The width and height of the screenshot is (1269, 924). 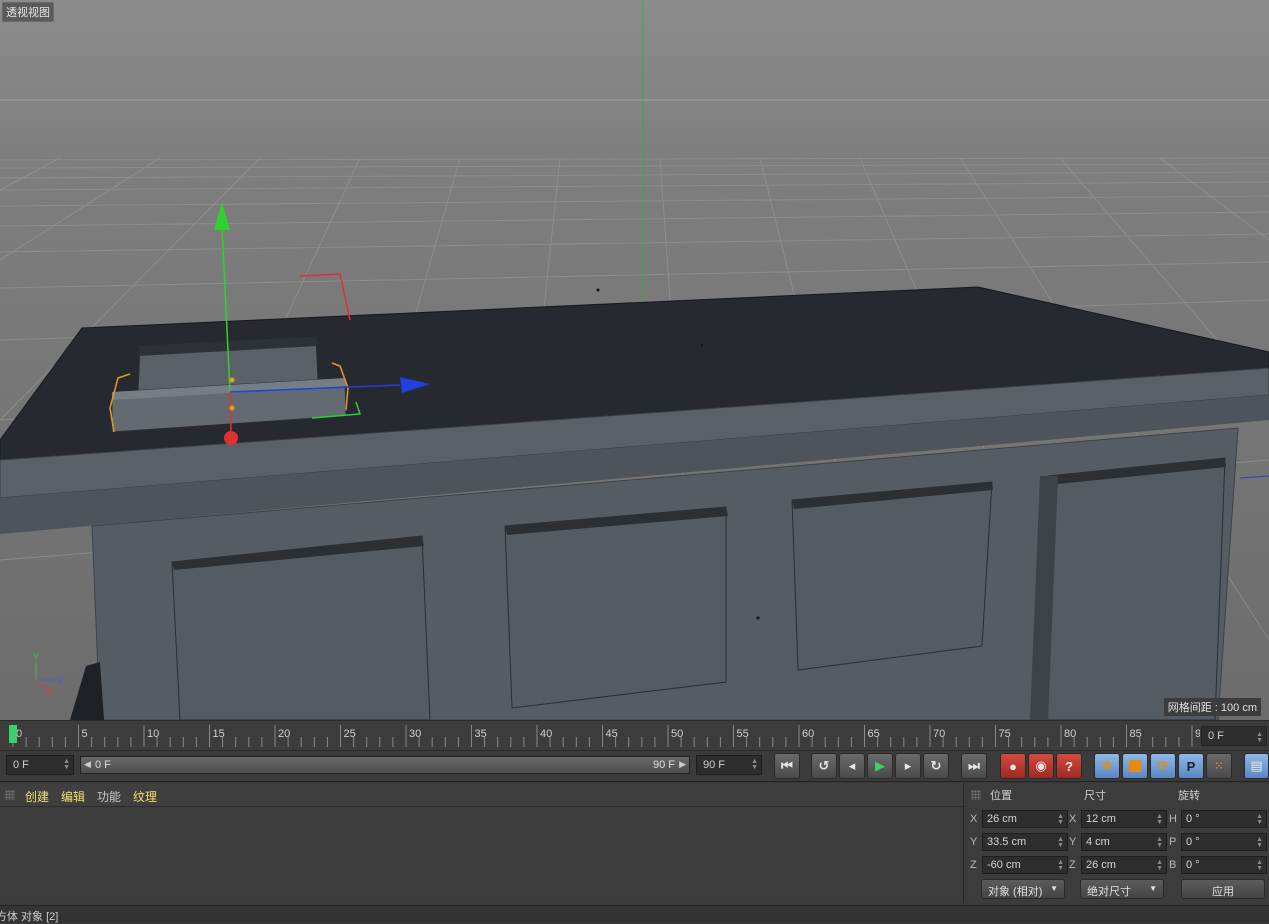 What do you see at coordinates (1025, 819) in the screenshot?
I see `pos-x-field: 26 cm ▲ ▼` at bounding box center [1025, 819].